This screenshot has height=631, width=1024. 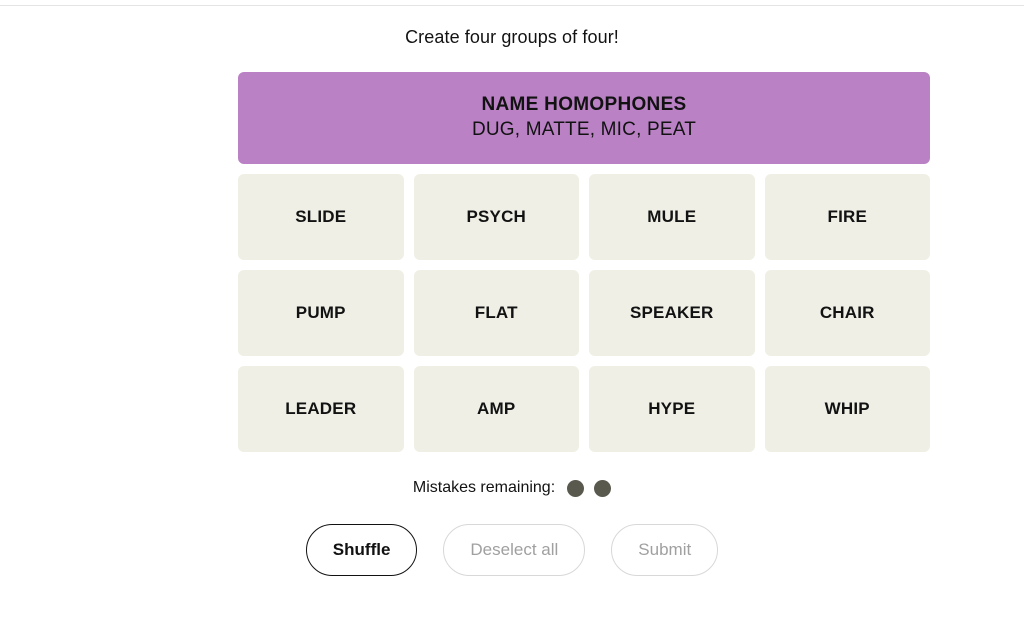 I want to click on tile-psych: PSYCH, so click(x=496, y=217).